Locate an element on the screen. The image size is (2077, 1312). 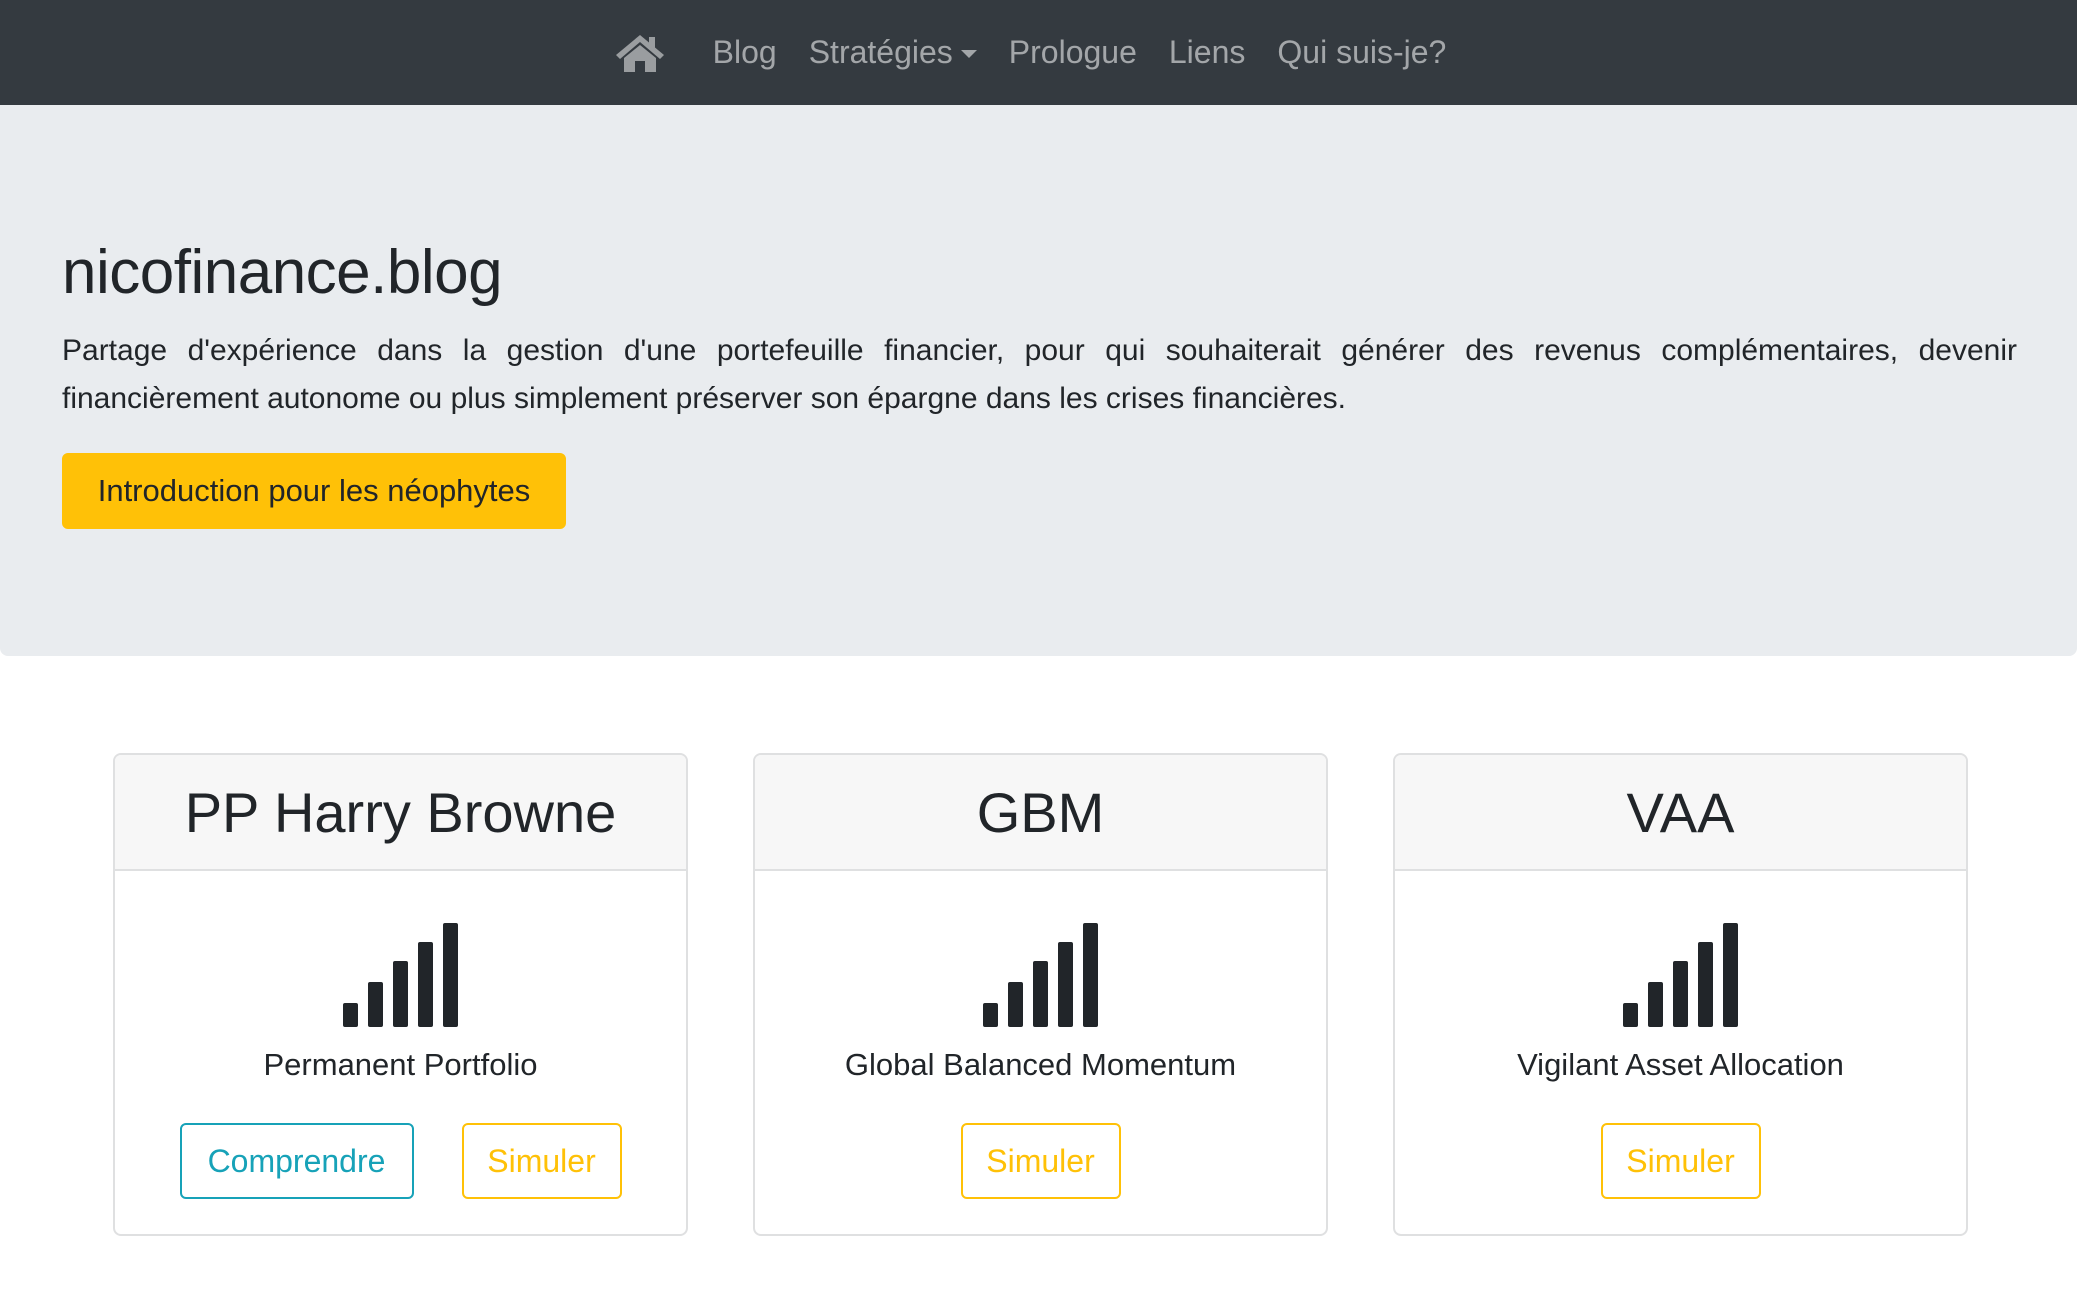
card-subtitle: Vigilant Asset Allocation is located at coordinates (1680, 1064).